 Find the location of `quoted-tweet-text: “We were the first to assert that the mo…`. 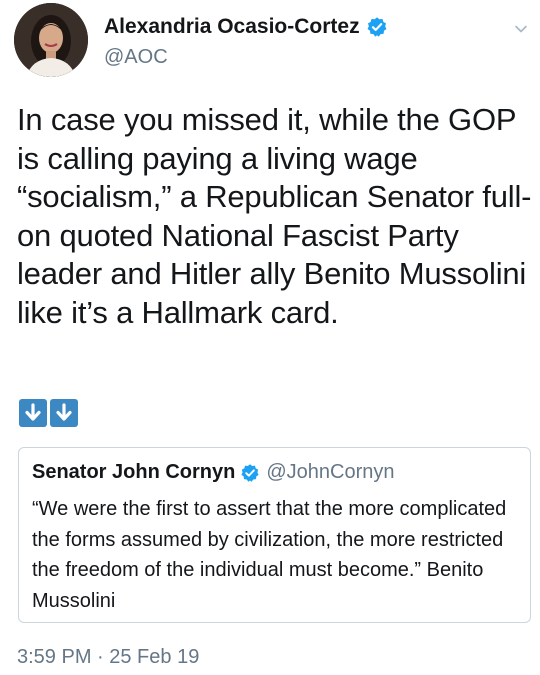

quoted-tweet-text: “We were the first to assert that the mo… is located at coordinates (269, 555).